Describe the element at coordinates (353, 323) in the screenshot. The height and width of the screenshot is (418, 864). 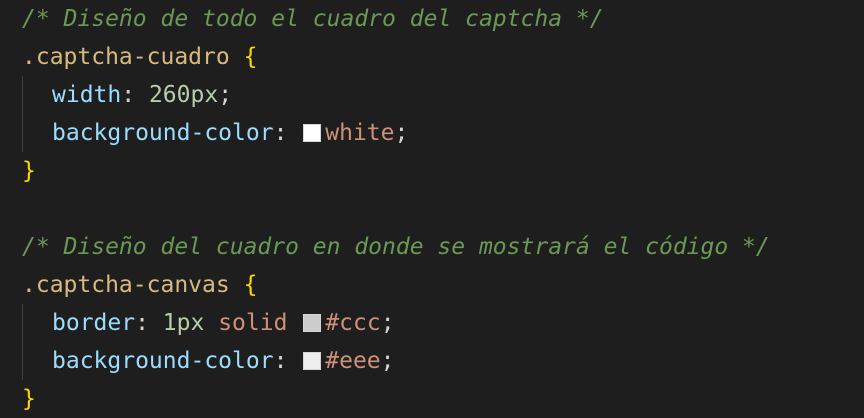
I see `css-color-value: #ccc` at that location.